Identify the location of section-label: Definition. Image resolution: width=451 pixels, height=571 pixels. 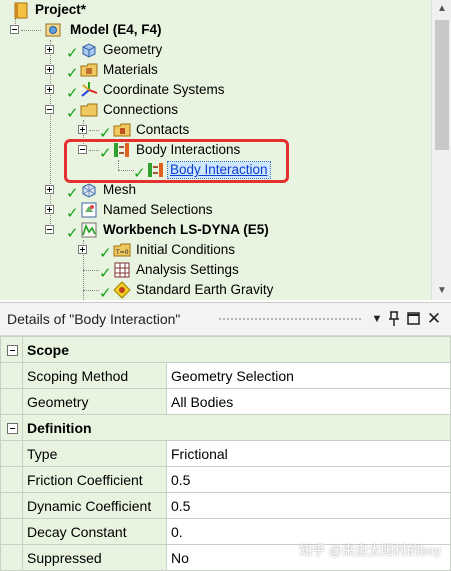
(236, 427).